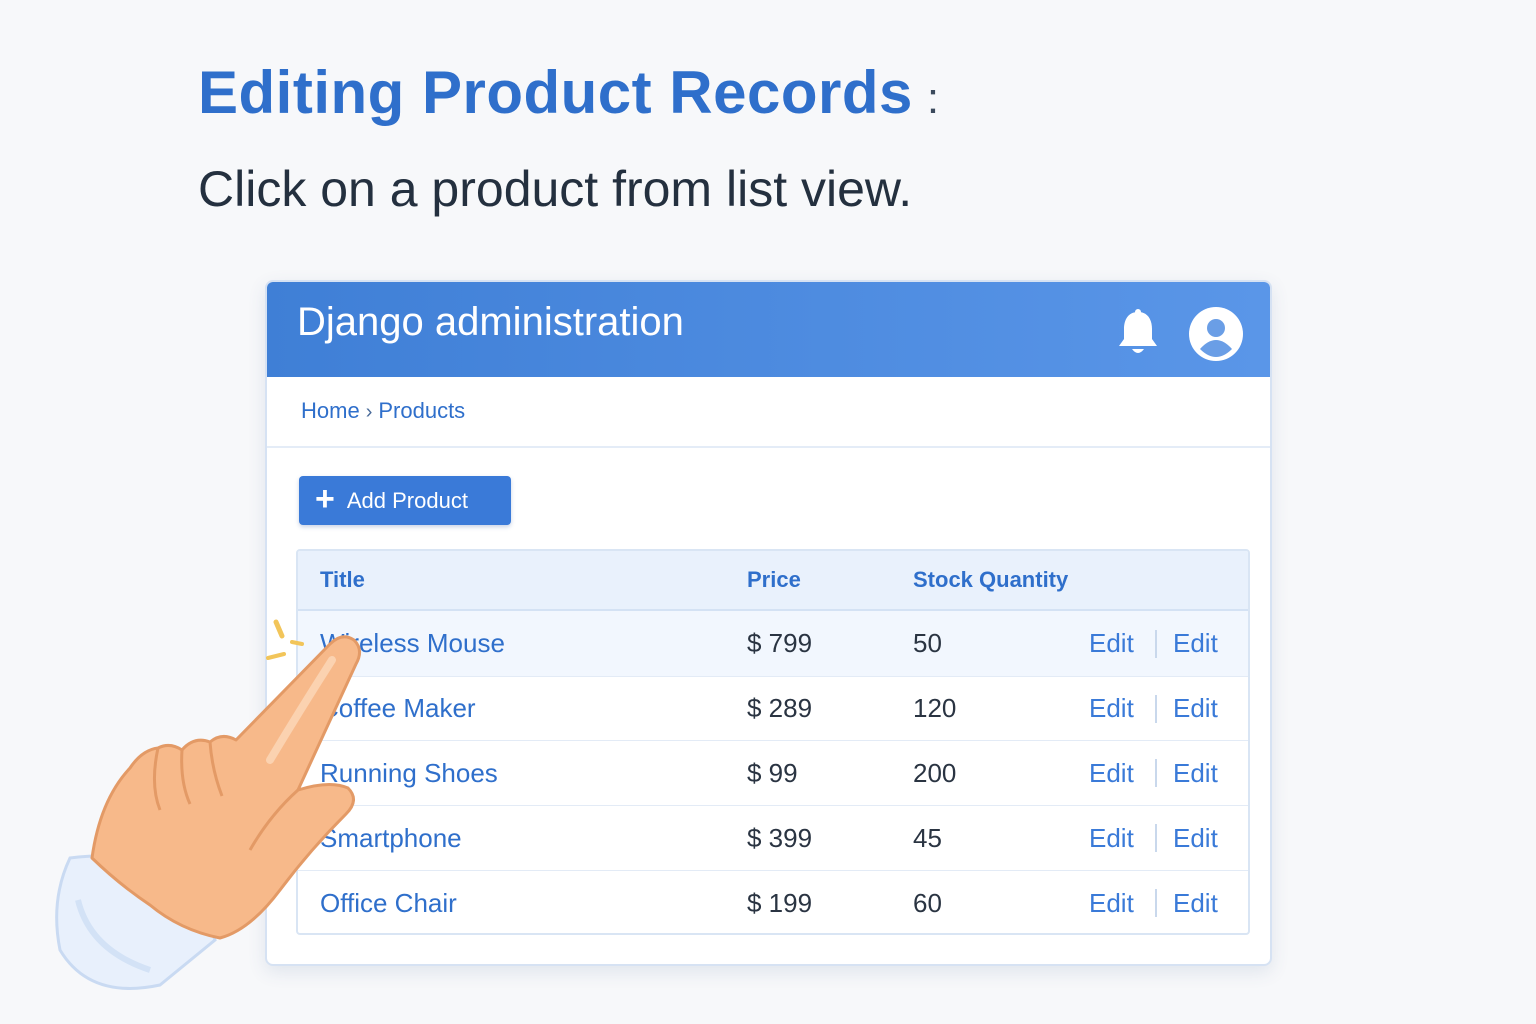 The image size is (1536, 1024). What do you see at coordinates (927, 902) in the screenshot?
I see `product-stock: 60` at bounding box center [927, 902].